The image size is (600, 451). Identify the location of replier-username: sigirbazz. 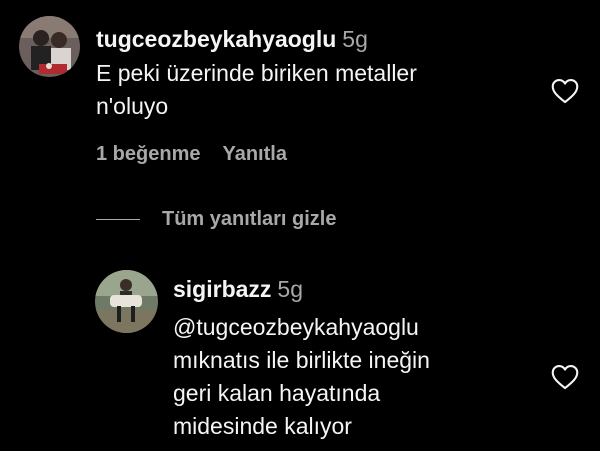
(222, 289).